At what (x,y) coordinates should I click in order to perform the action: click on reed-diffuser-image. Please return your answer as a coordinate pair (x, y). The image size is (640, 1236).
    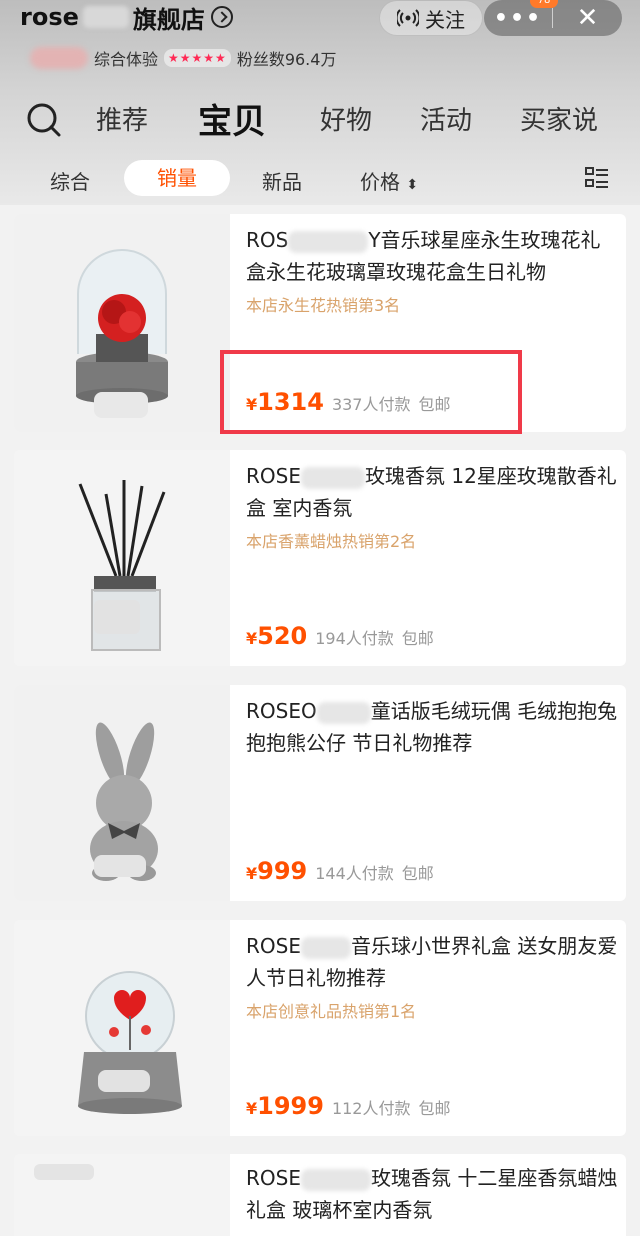
    Looking at the image, I should click on (122, 558).